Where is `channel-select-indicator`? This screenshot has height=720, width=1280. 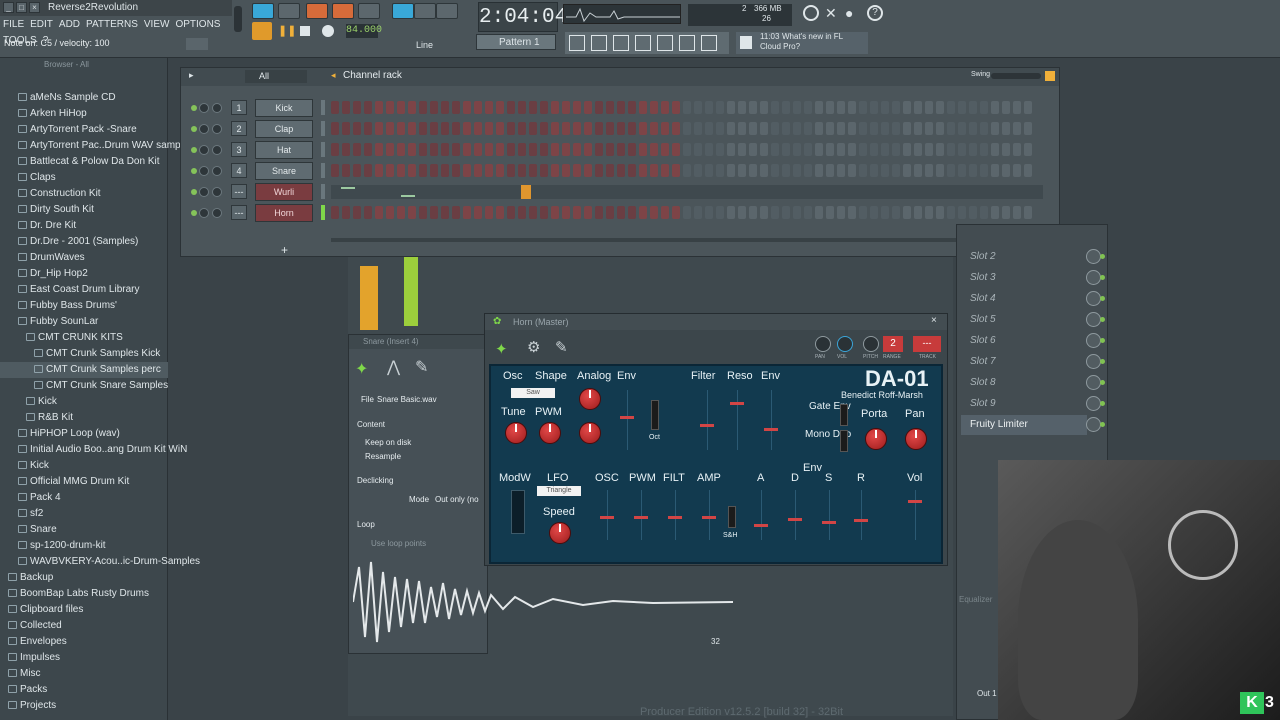
channel-select-indicator is located at coordinates (323, 191).